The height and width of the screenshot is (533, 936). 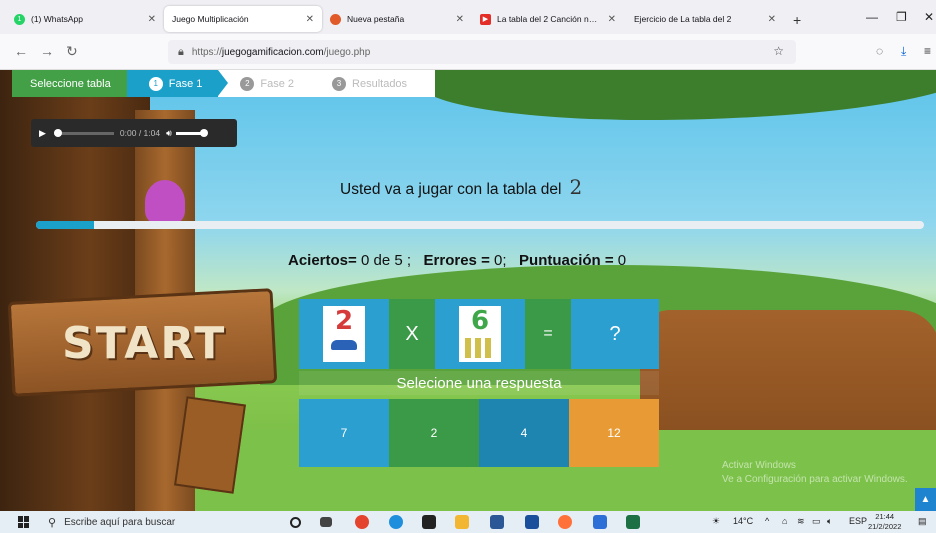 What do you see at coordinates (576, 187) in the screenshot?
I see `table-number: 2` at bounding box center [576, 187].